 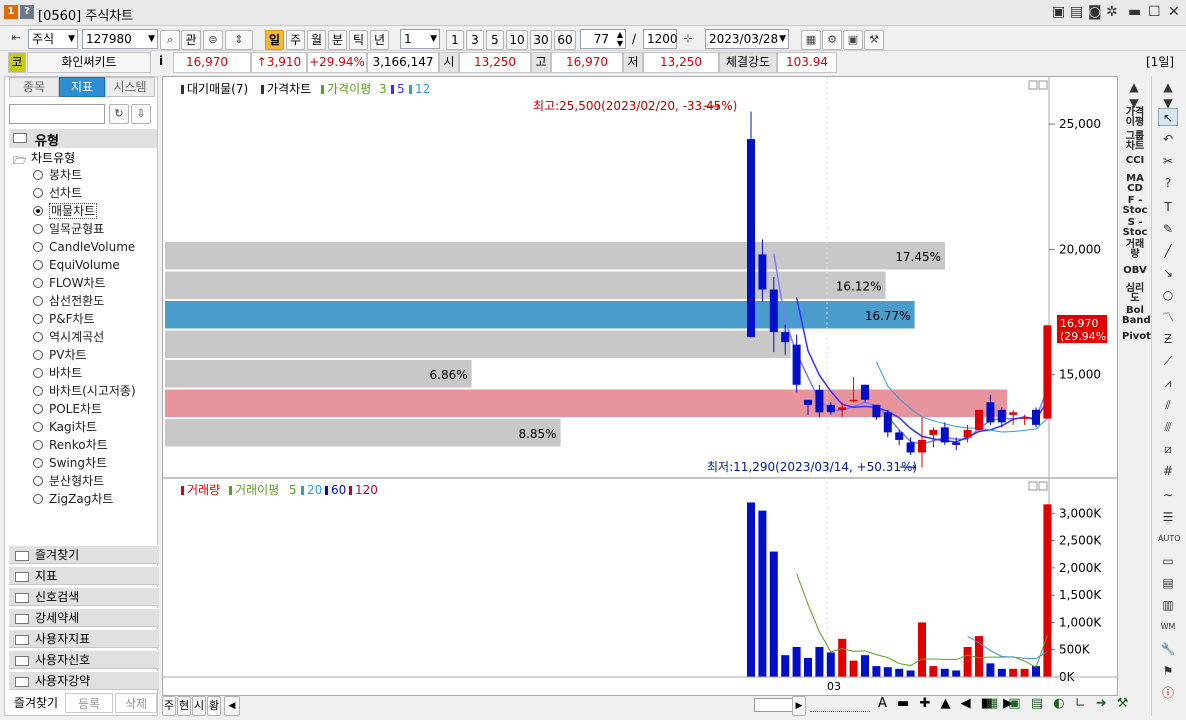 What do you see at coordinates (295, 40) in the screenshot?
I see `period-week-button: 주` at bounding box center [295, 40].